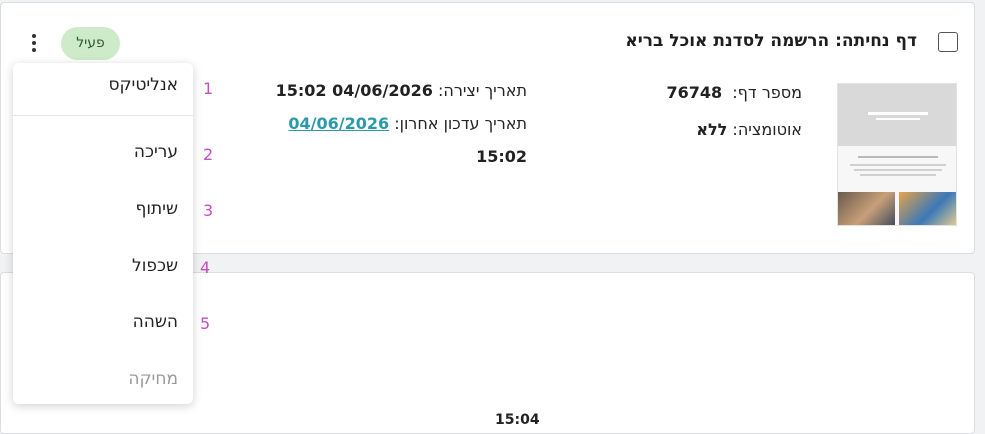 This screenshot has width=985, height=434. I want to click on menu-item-analytics: אנליטיקס, so click(103, 85).